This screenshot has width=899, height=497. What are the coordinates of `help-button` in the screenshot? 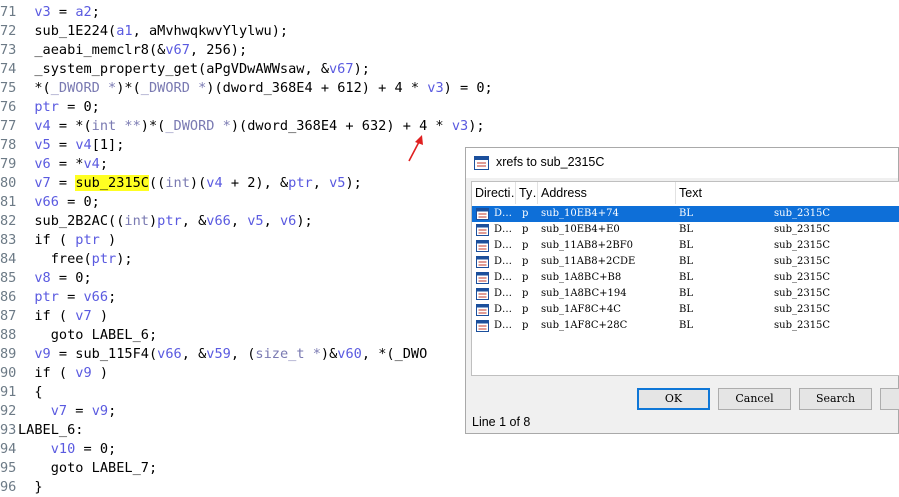 It's located at (889, 399).